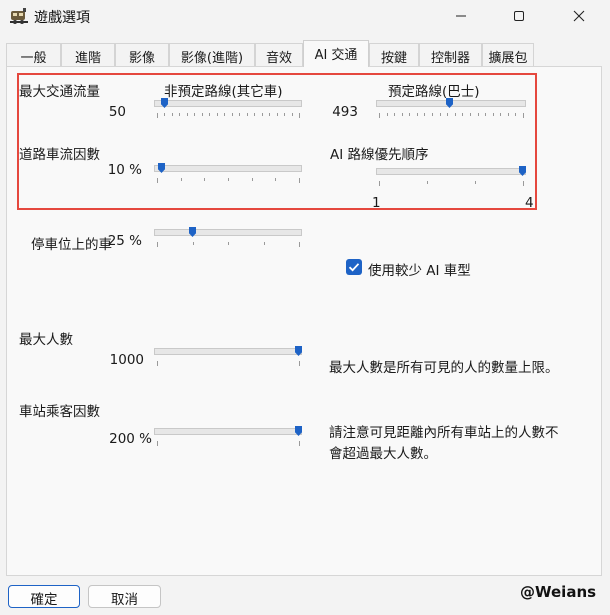 Image resolution: width=610 pixels, height=615 pixels. What do you see at coordinates (383, 454) in the screenshot?
I see `description-line: 會超過最大人數。` at bounding box center [383, 454].